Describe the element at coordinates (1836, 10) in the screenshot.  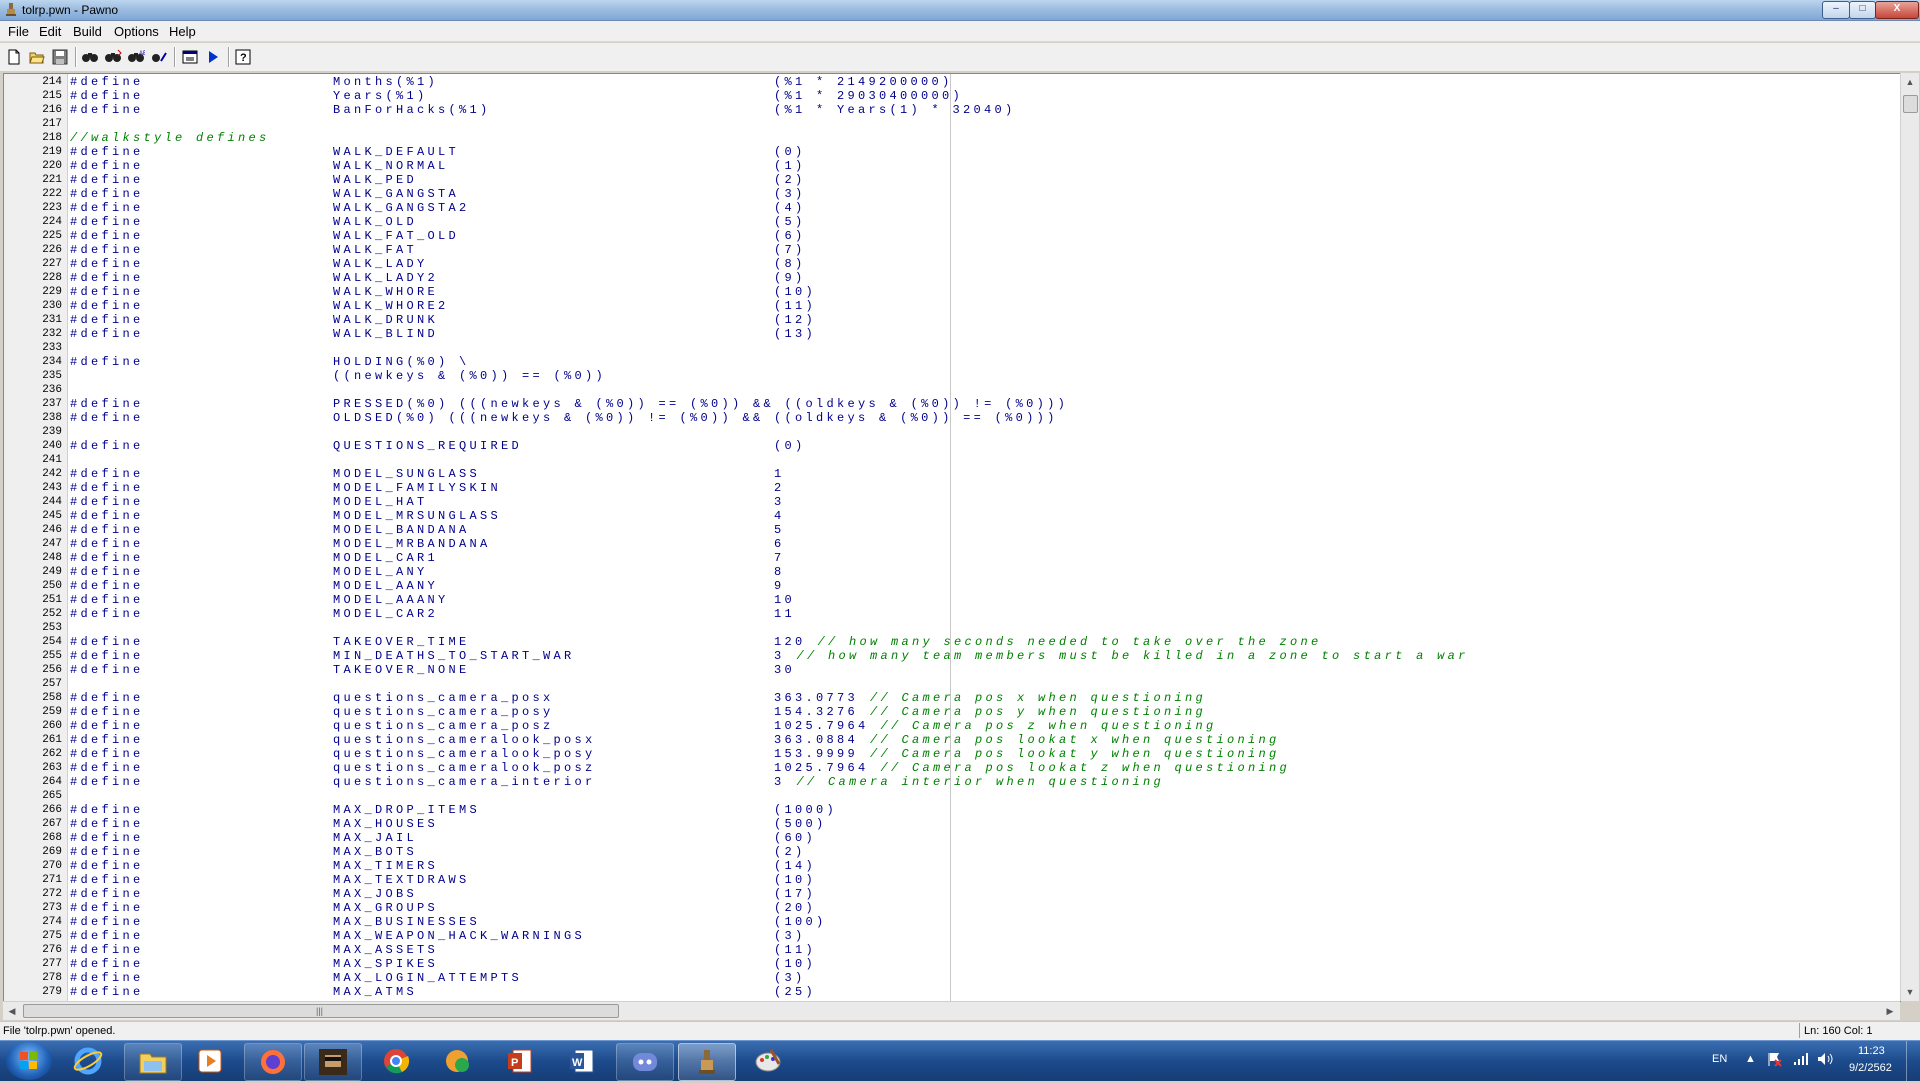
I see `minimize-button: –` at that location.